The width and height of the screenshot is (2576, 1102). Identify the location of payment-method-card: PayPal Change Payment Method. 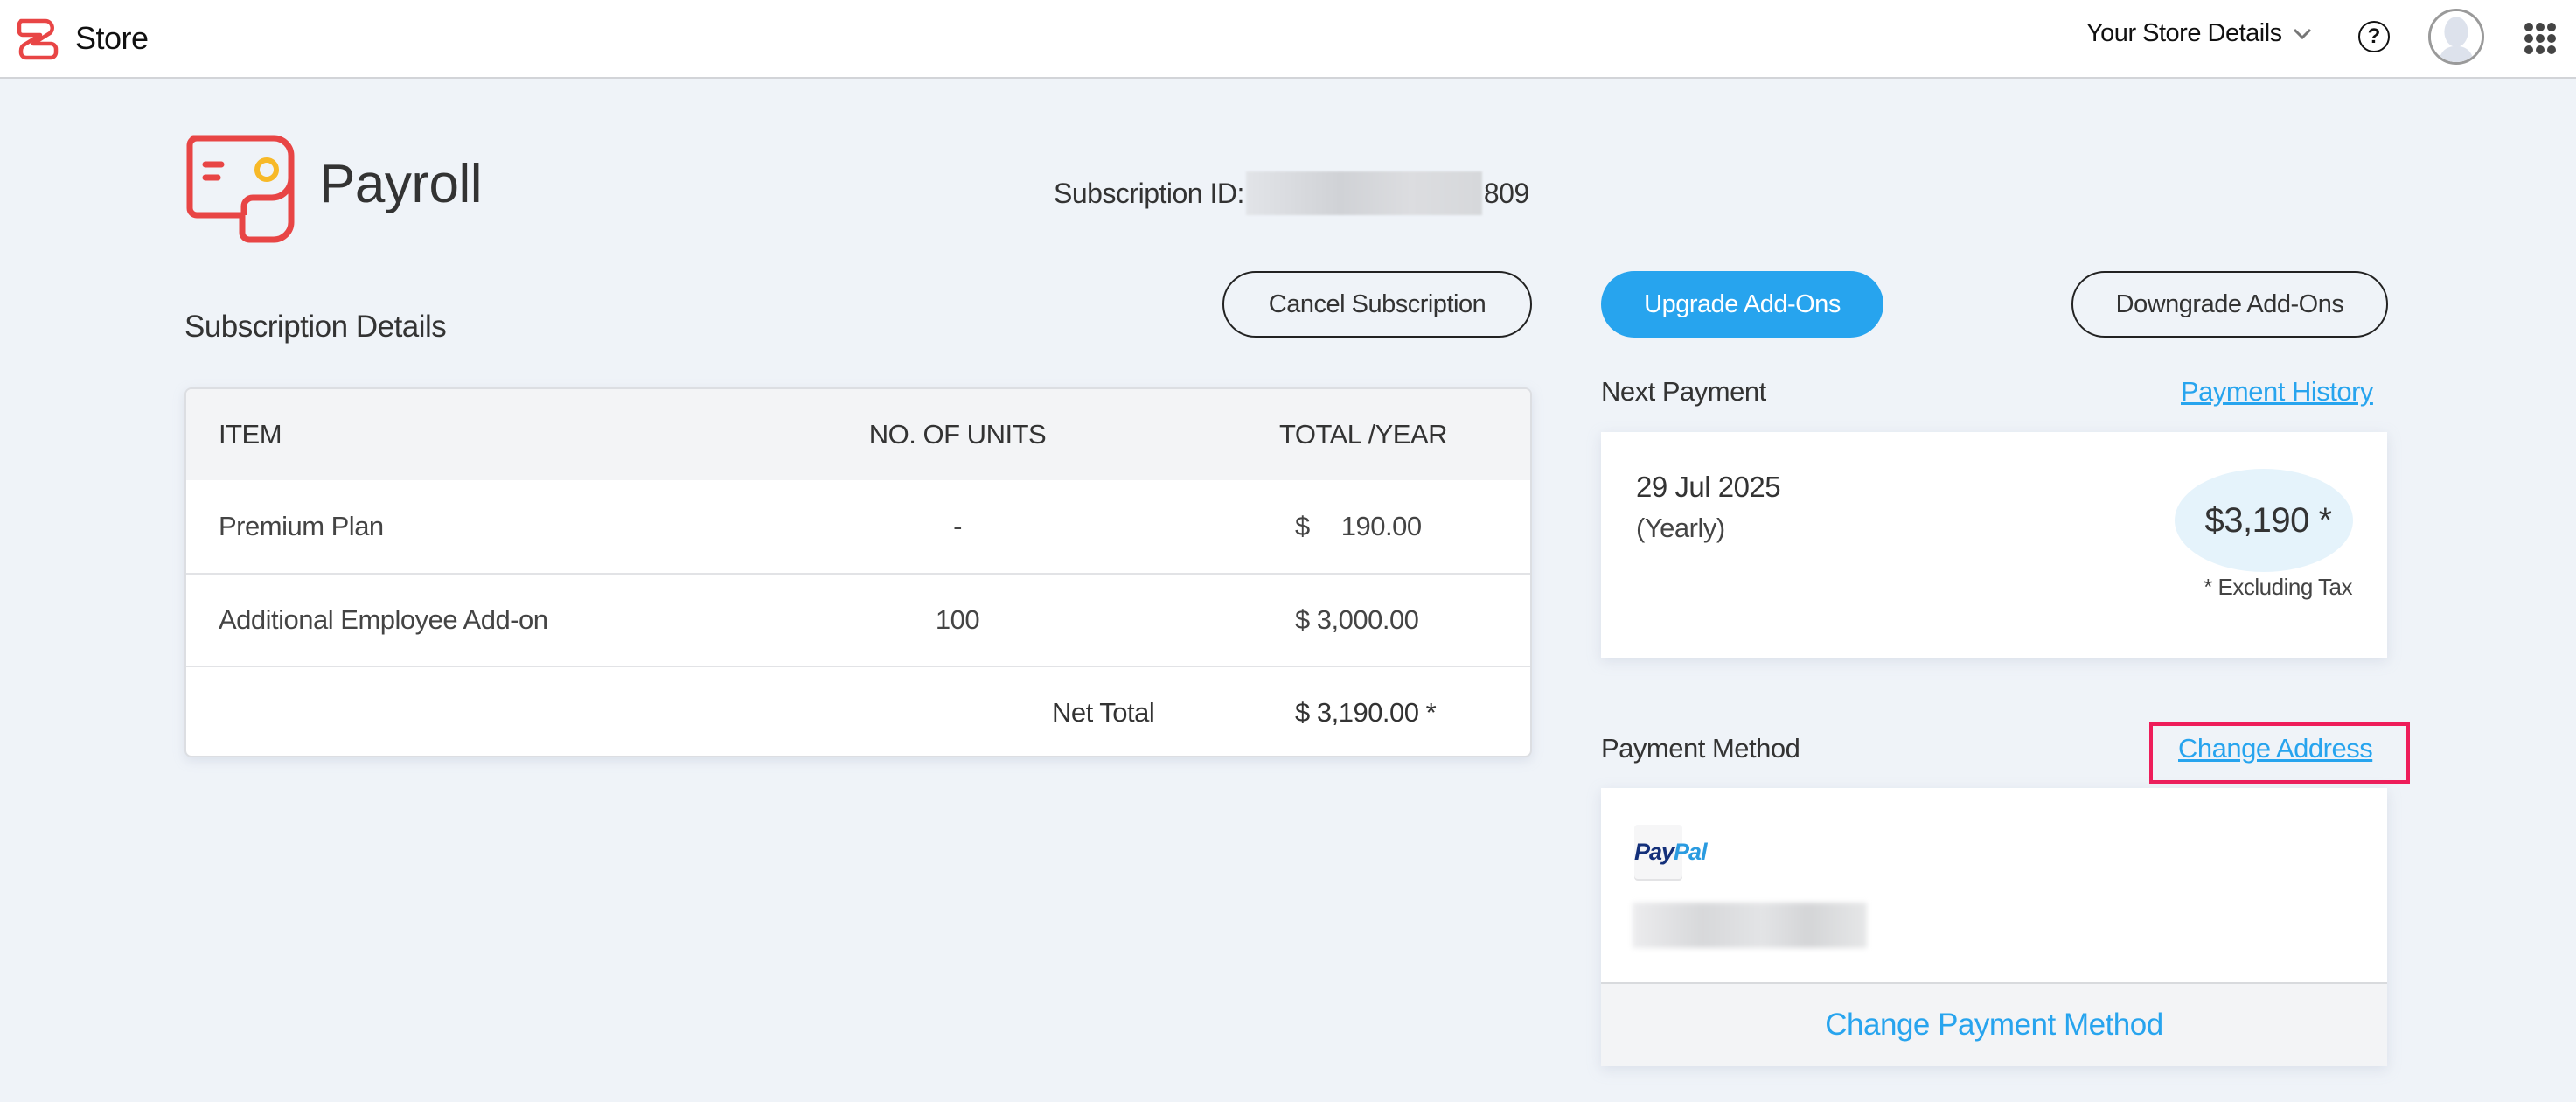
(1994, 927).